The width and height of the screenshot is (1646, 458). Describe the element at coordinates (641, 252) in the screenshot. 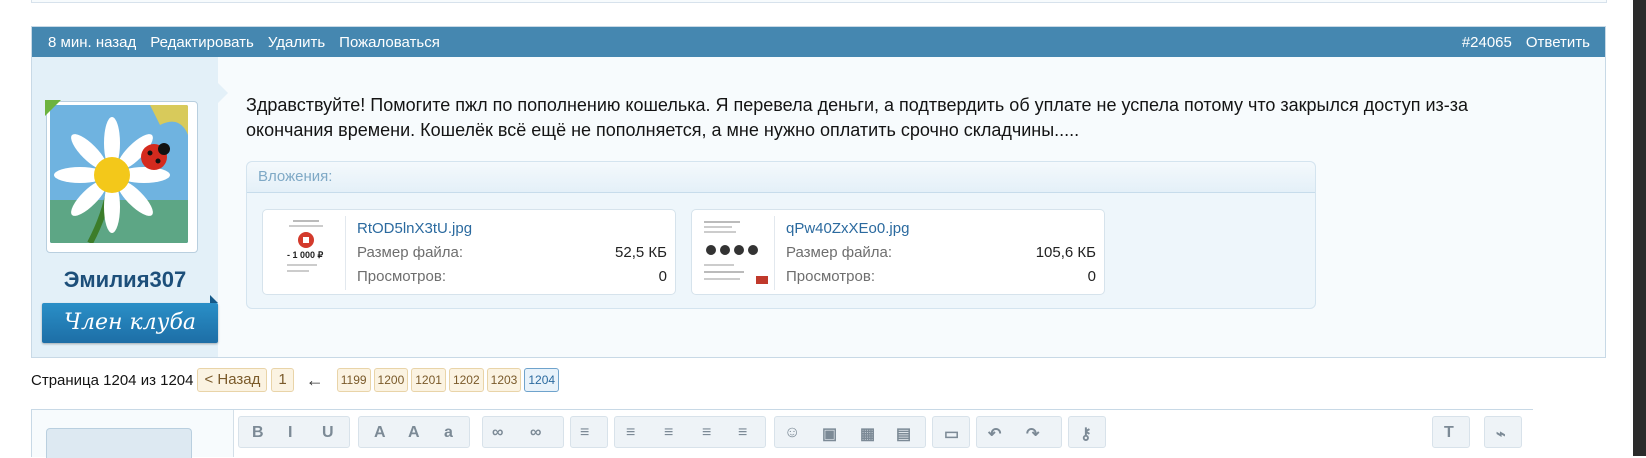

I see `file-size-value: 52,5 КБ` at that location.